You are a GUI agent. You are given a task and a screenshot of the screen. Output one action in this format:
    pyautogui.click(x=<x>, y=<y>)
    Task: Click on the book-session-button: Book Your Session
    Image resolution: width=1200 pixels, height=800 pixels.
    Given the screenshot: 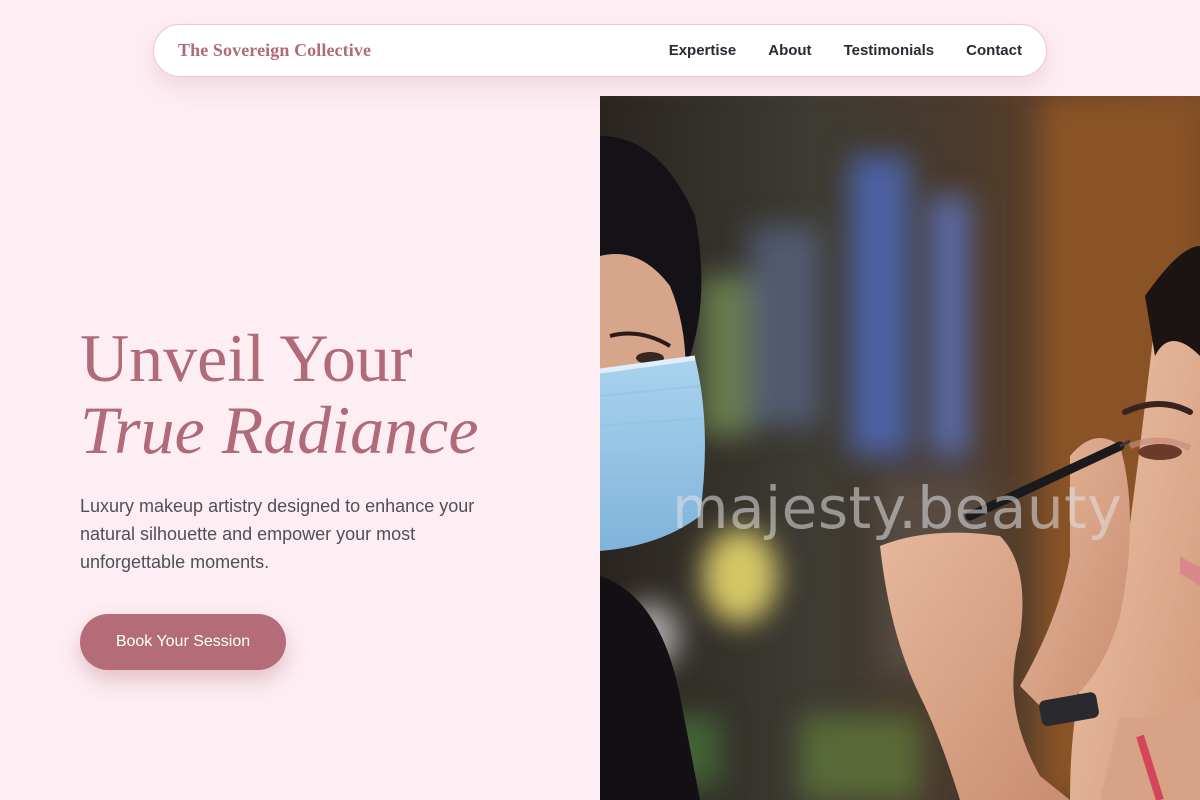 What is the action you would take?
    pyautogui.click(x=183, y=642)
    